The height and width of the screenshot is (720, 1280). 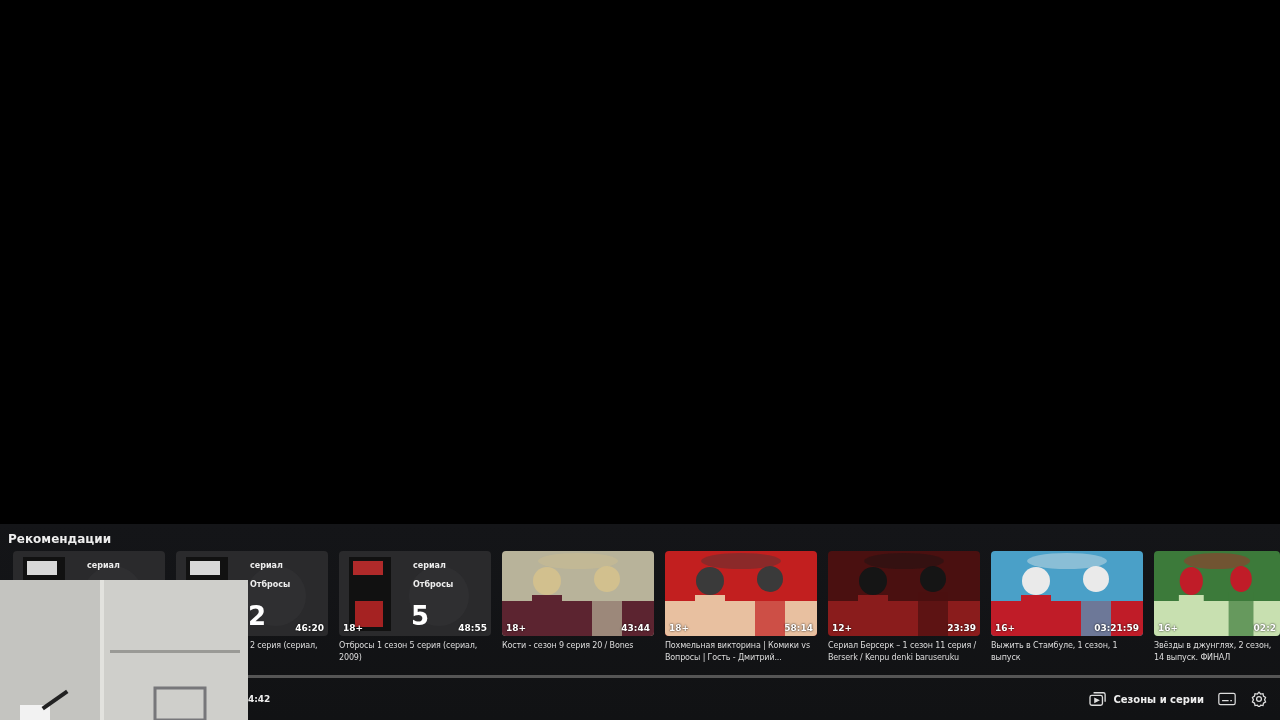 I want to click on settings-icon, so click(x=1259, y=699).